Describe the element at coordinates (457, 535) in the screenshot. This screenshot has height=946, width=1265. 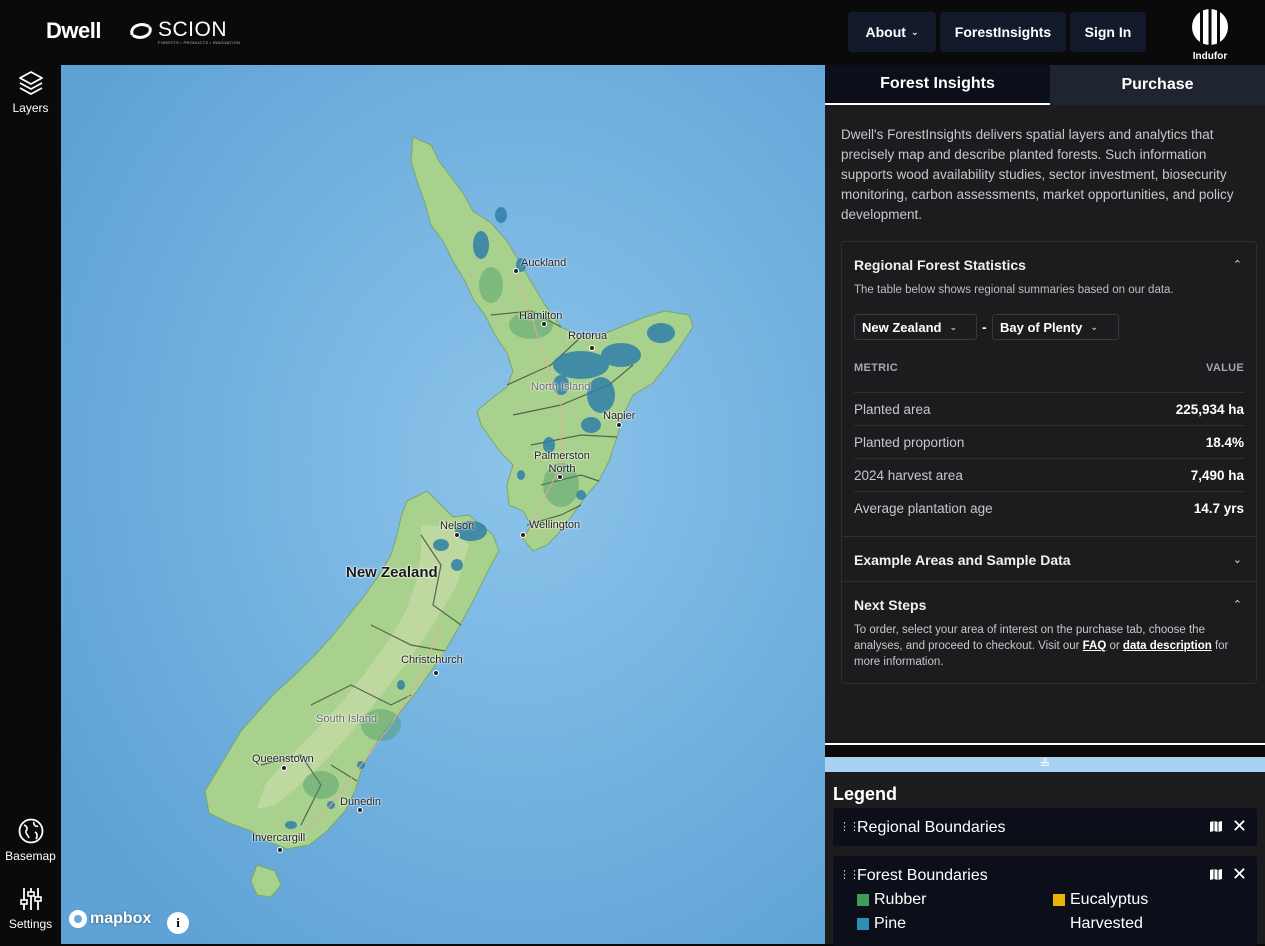
I see `nelson-dot` at that location.